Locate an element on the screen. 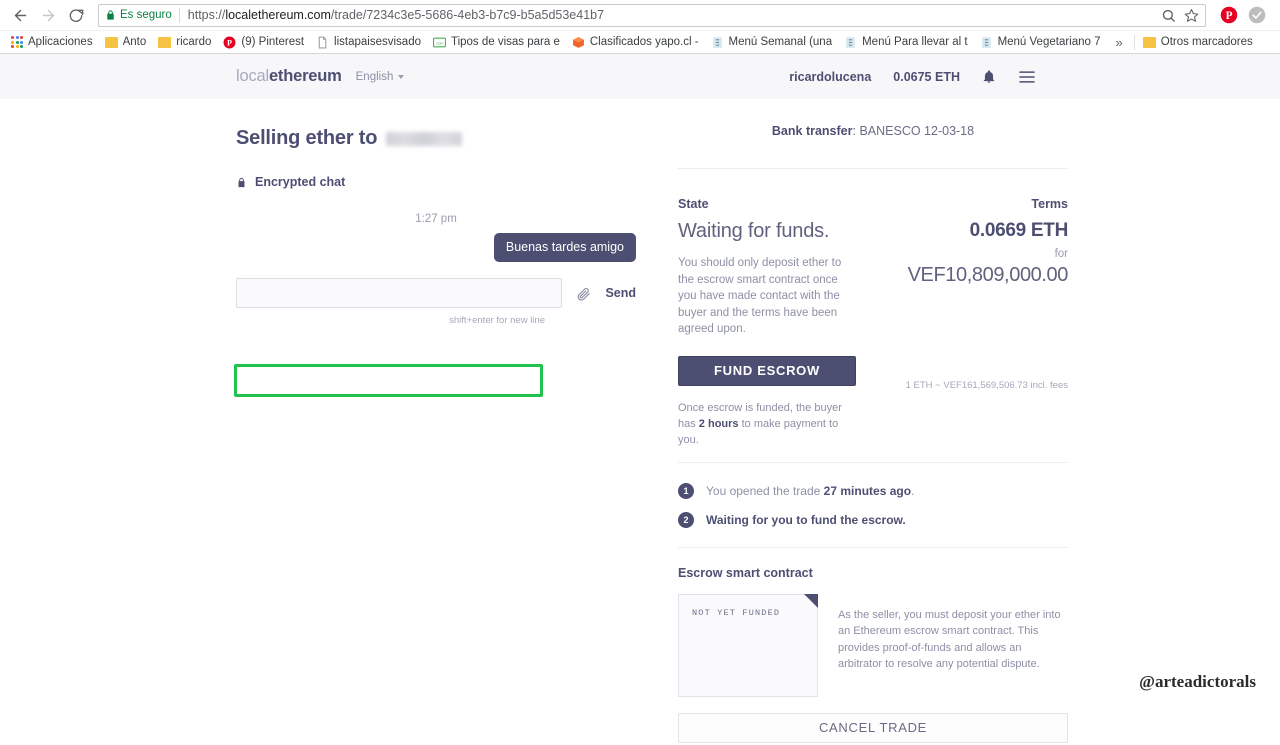 This screenshot has height=745, width=1280. chat-timestamp: 1:27 pm is located at coordinates (436, 219).